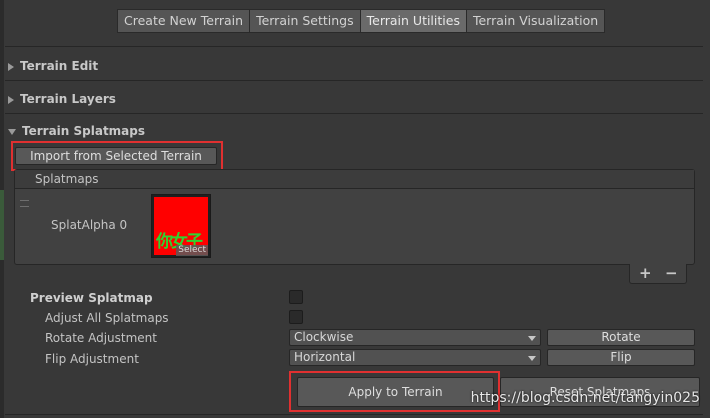  What do you see at coordinates (395, 392) in the screenshot?
I see `apply-to-terrain-button: Apply to Terrain` at bounding box center [395, 392].